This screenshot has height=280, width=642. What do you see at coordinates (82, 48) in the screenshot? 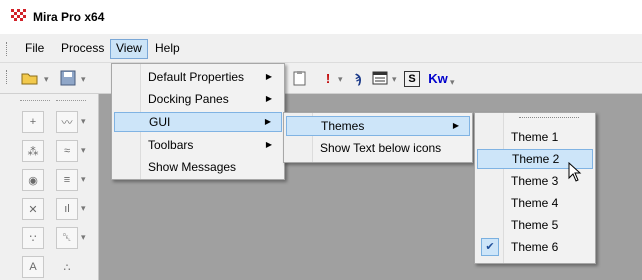
I see `menu-process: Process` at bounding box center [82, 48].